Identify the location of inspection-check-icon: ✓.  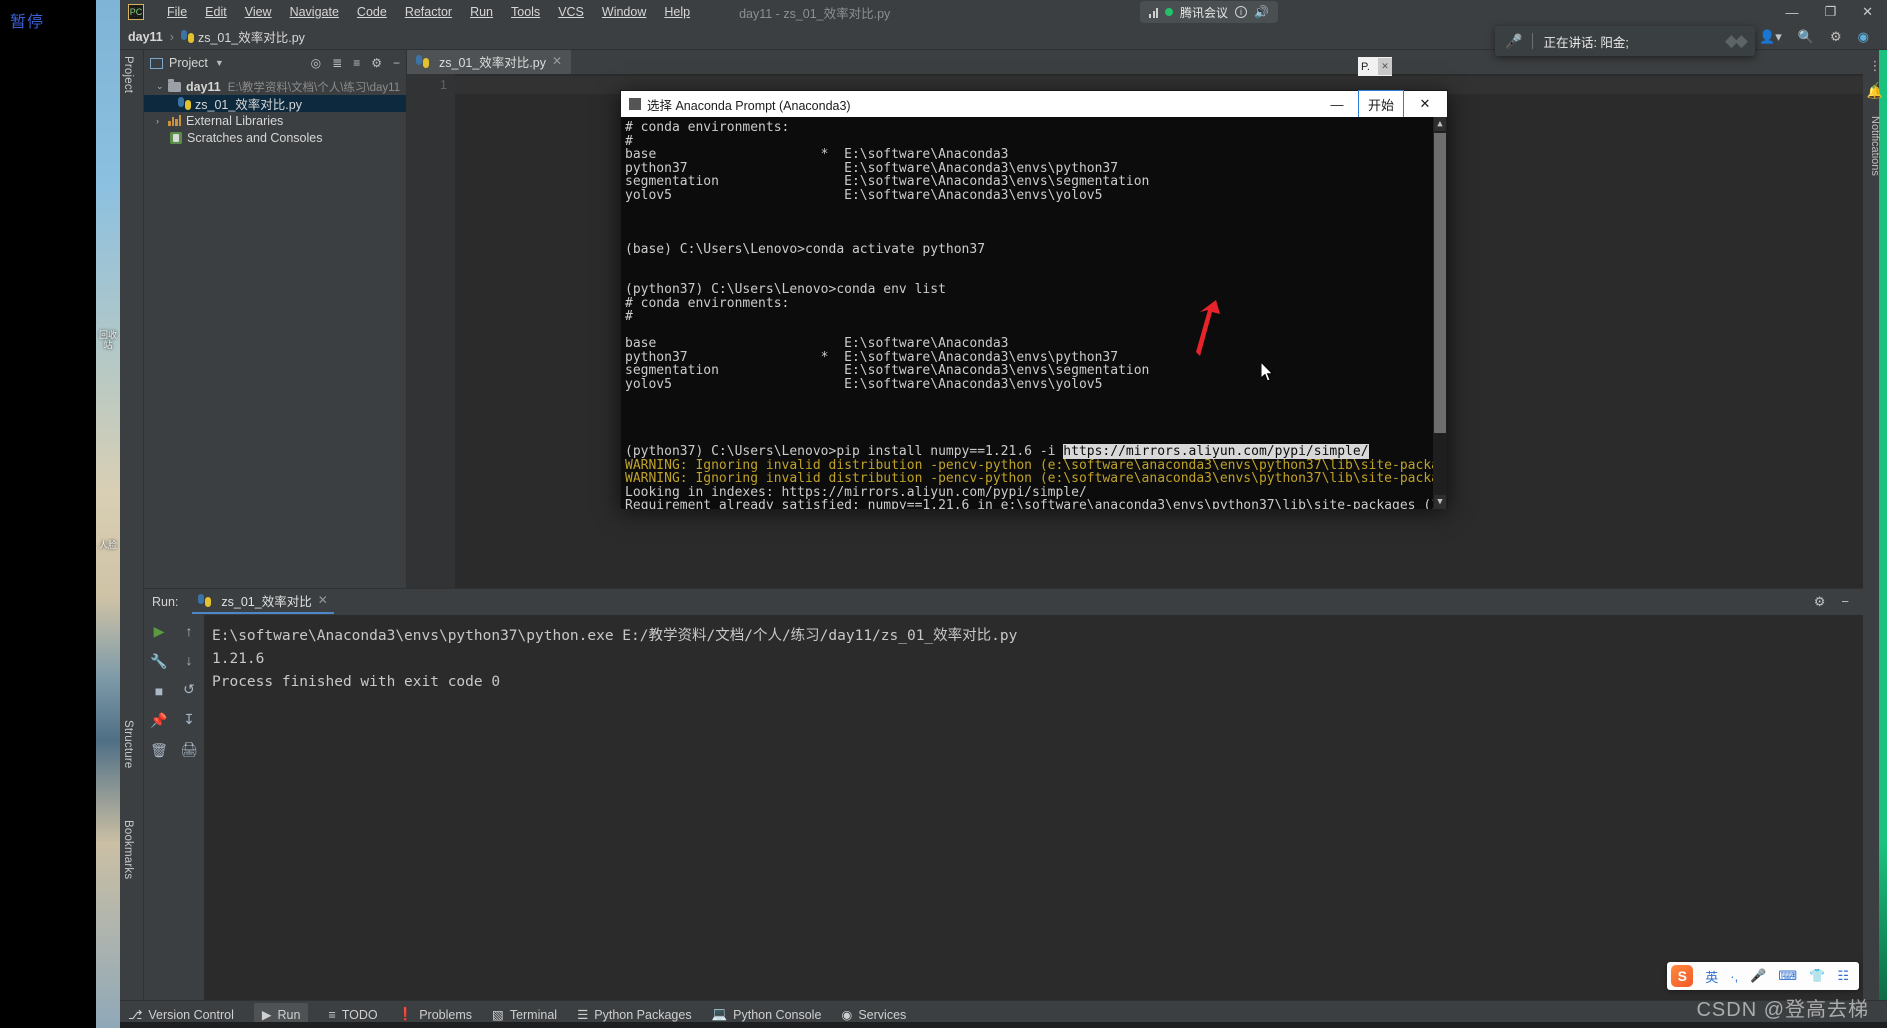
(1875, 86).